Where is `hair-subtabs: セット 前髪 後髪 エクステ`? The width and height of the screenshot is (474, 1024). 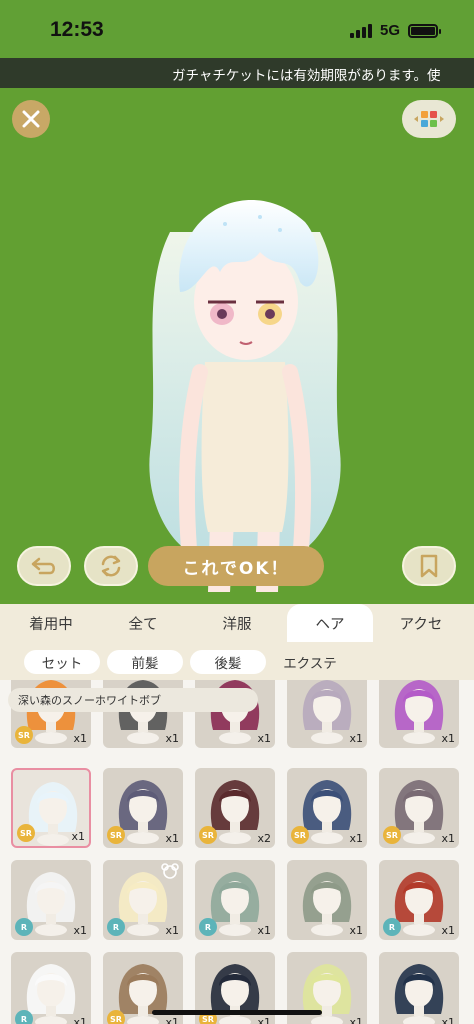 hair-subtabs: セット 前髪 後髪 エクステ is located at coordinates (237, 661).